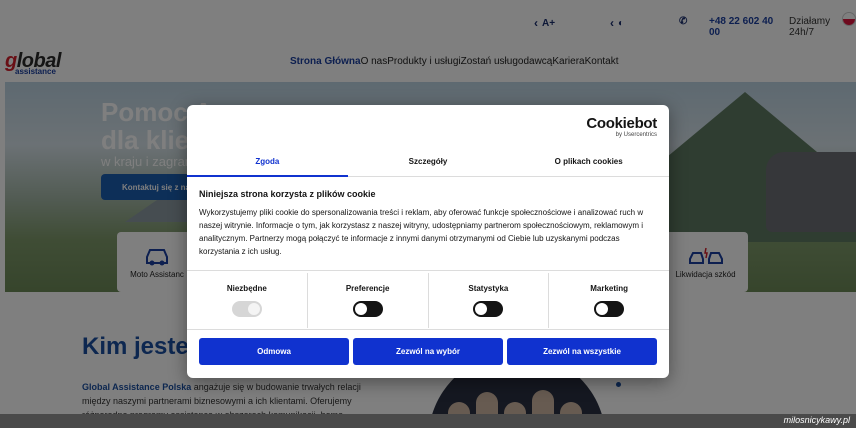 This screenshot has width=856, height=428. What do you see at coordinates (428, 421) in the screenshot?
I see `watermark-bar: milosnicykawy.pl` at bounding box center [428, 421].